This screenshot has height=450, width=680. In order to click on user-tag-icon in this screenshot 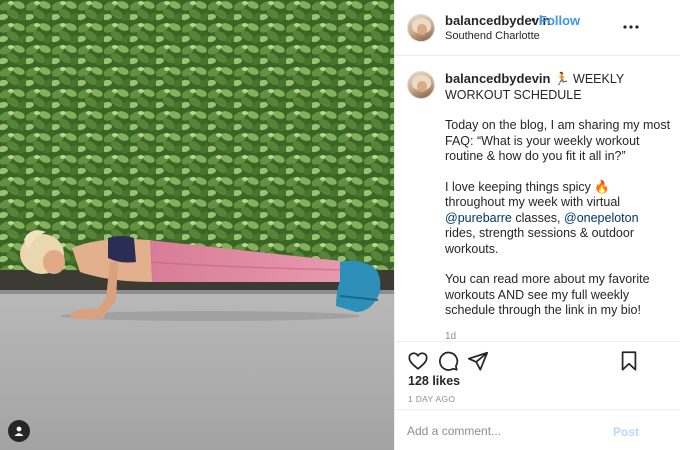, I will do `click(19, 431)`.